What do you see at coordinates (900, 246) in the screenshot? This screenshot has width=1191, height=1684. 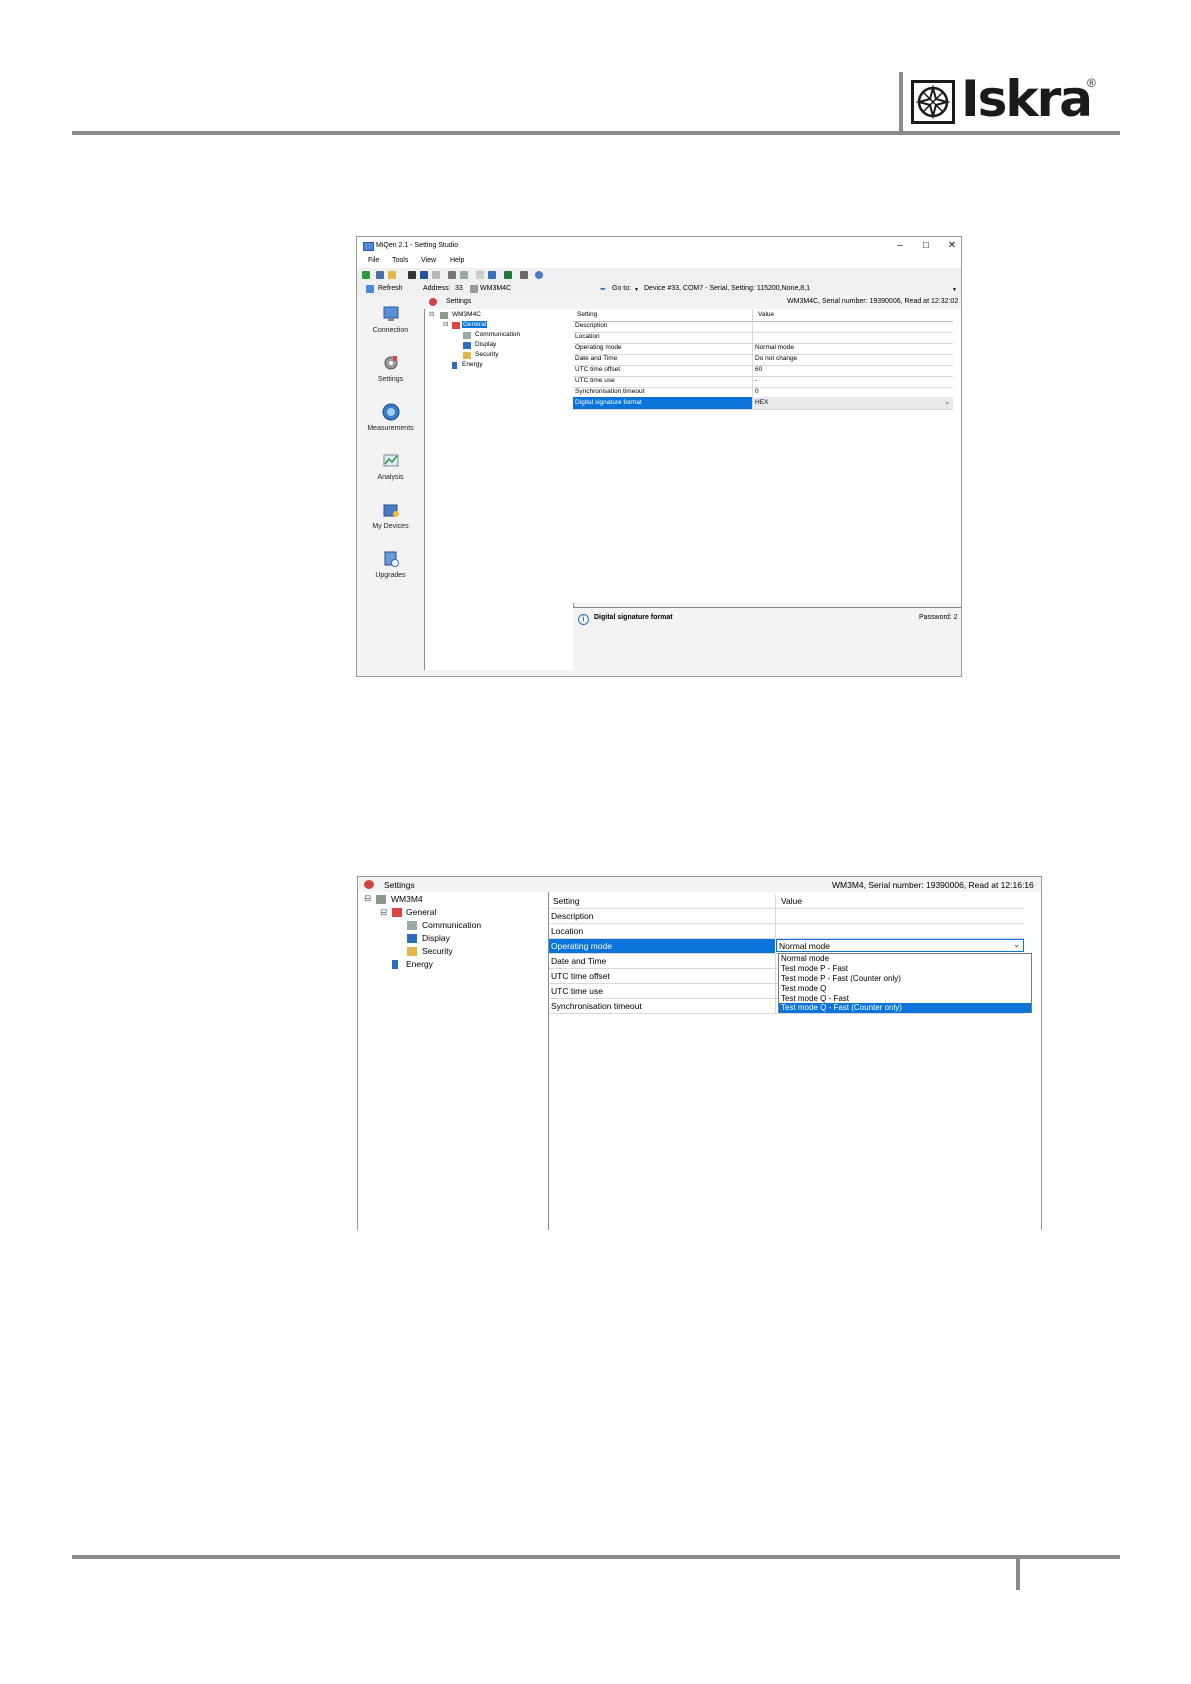 I see `minimize-button: –` at bounding box center [900, 246].